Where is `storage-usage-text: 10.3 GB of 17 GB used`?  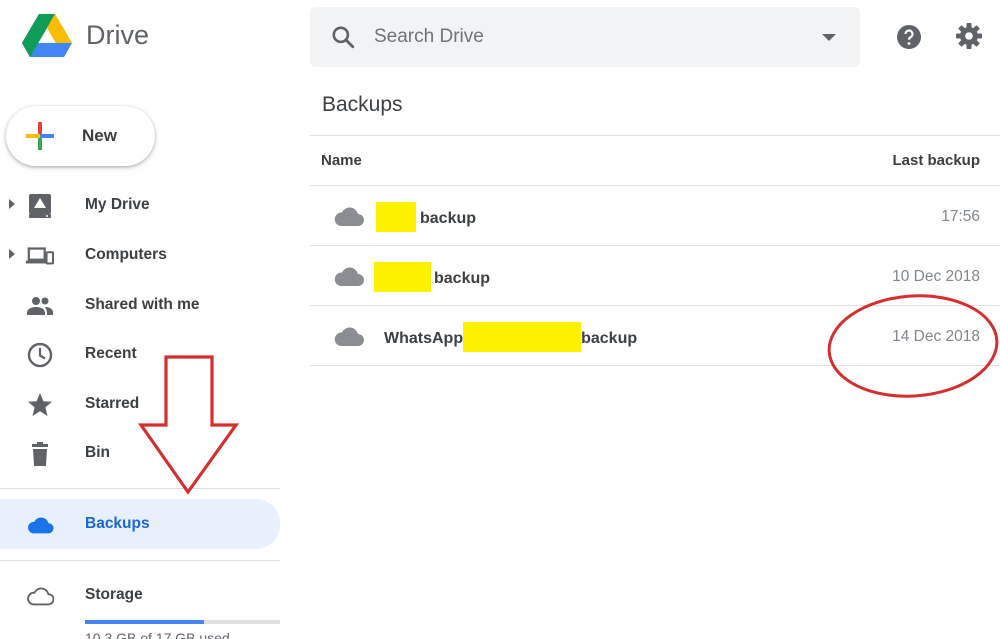 storage-usage-text: 10.3 GB of 17 GB used is located at coordinates (157, 634).